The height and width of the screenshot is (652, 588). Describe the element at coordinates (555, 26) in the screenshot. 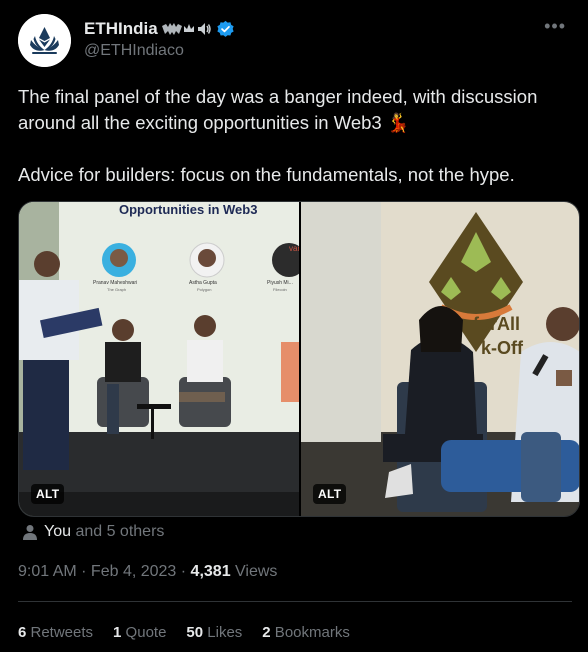

I see `more-options-icon: •••` at that location.